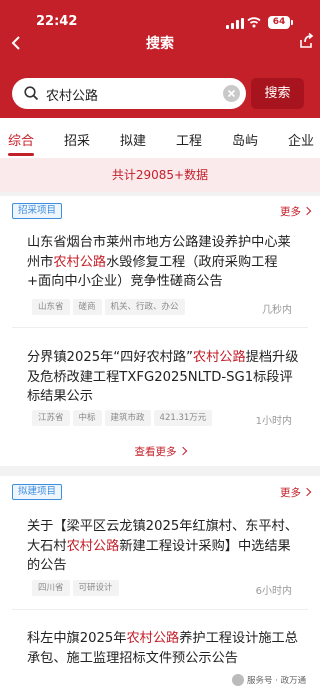 The width and height of the screenshot is (320, 696). What do you see at coordinates (238, 680) in the screenshot?
I see `wechat-icon` at bounding box center [238, 680].